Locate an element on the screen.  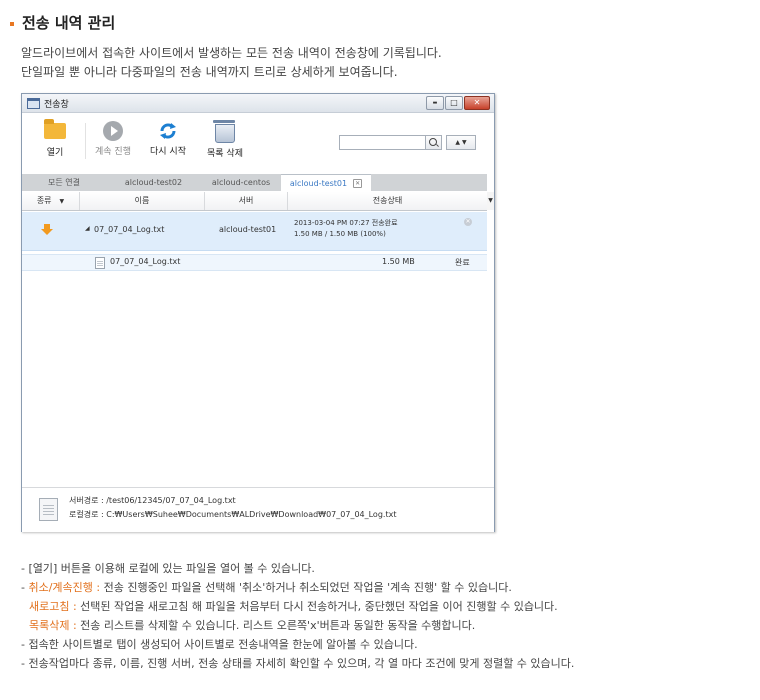
page-title-text: 전송 내역 관리 is located at coordinates (69, 23).